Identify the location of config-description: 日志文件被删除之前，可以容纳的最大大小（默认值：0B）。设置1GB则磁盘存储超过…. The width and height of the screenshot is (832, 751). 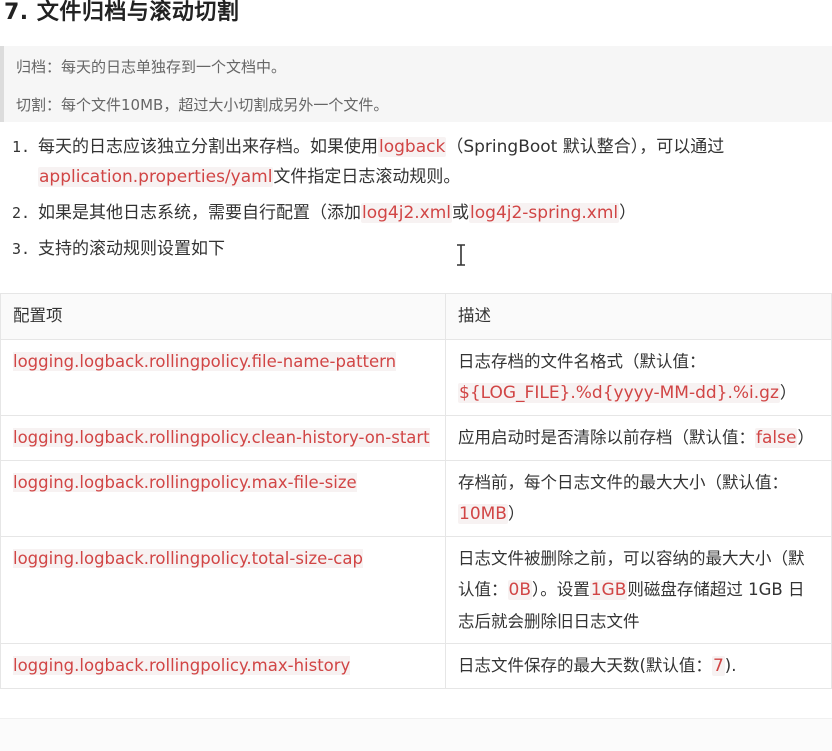
(638, 590).